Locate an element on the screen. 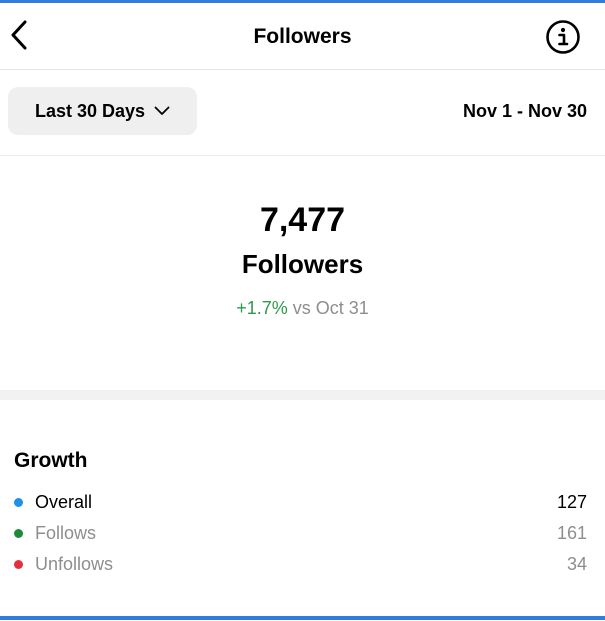 This screenshot has width=605, height=621. unfollows-dot-icon is located at coordinates (18, 564).